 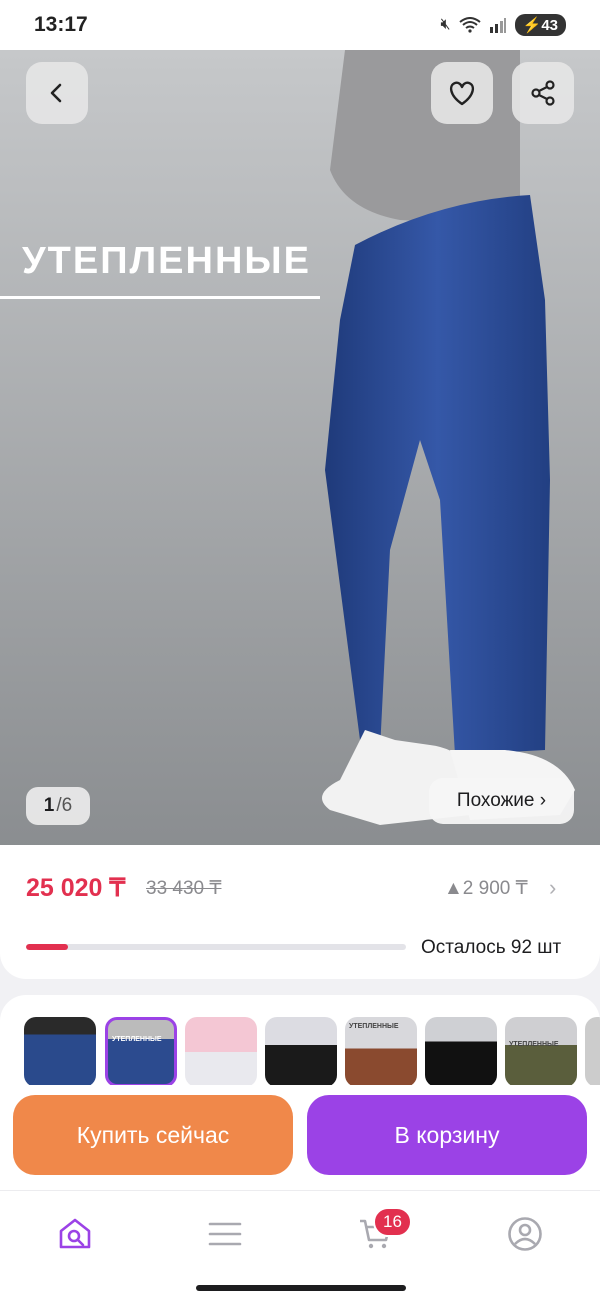 What do you see at coordinates (61, 24) in the screenshot?
I see `status-time: 13:17` at bounding box center [61, 24].